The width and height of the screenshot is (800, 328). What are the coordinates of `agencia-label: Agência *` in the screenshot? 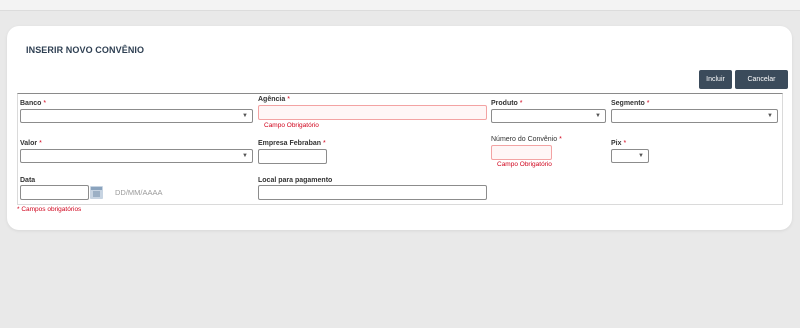 It's located at (274, 99).